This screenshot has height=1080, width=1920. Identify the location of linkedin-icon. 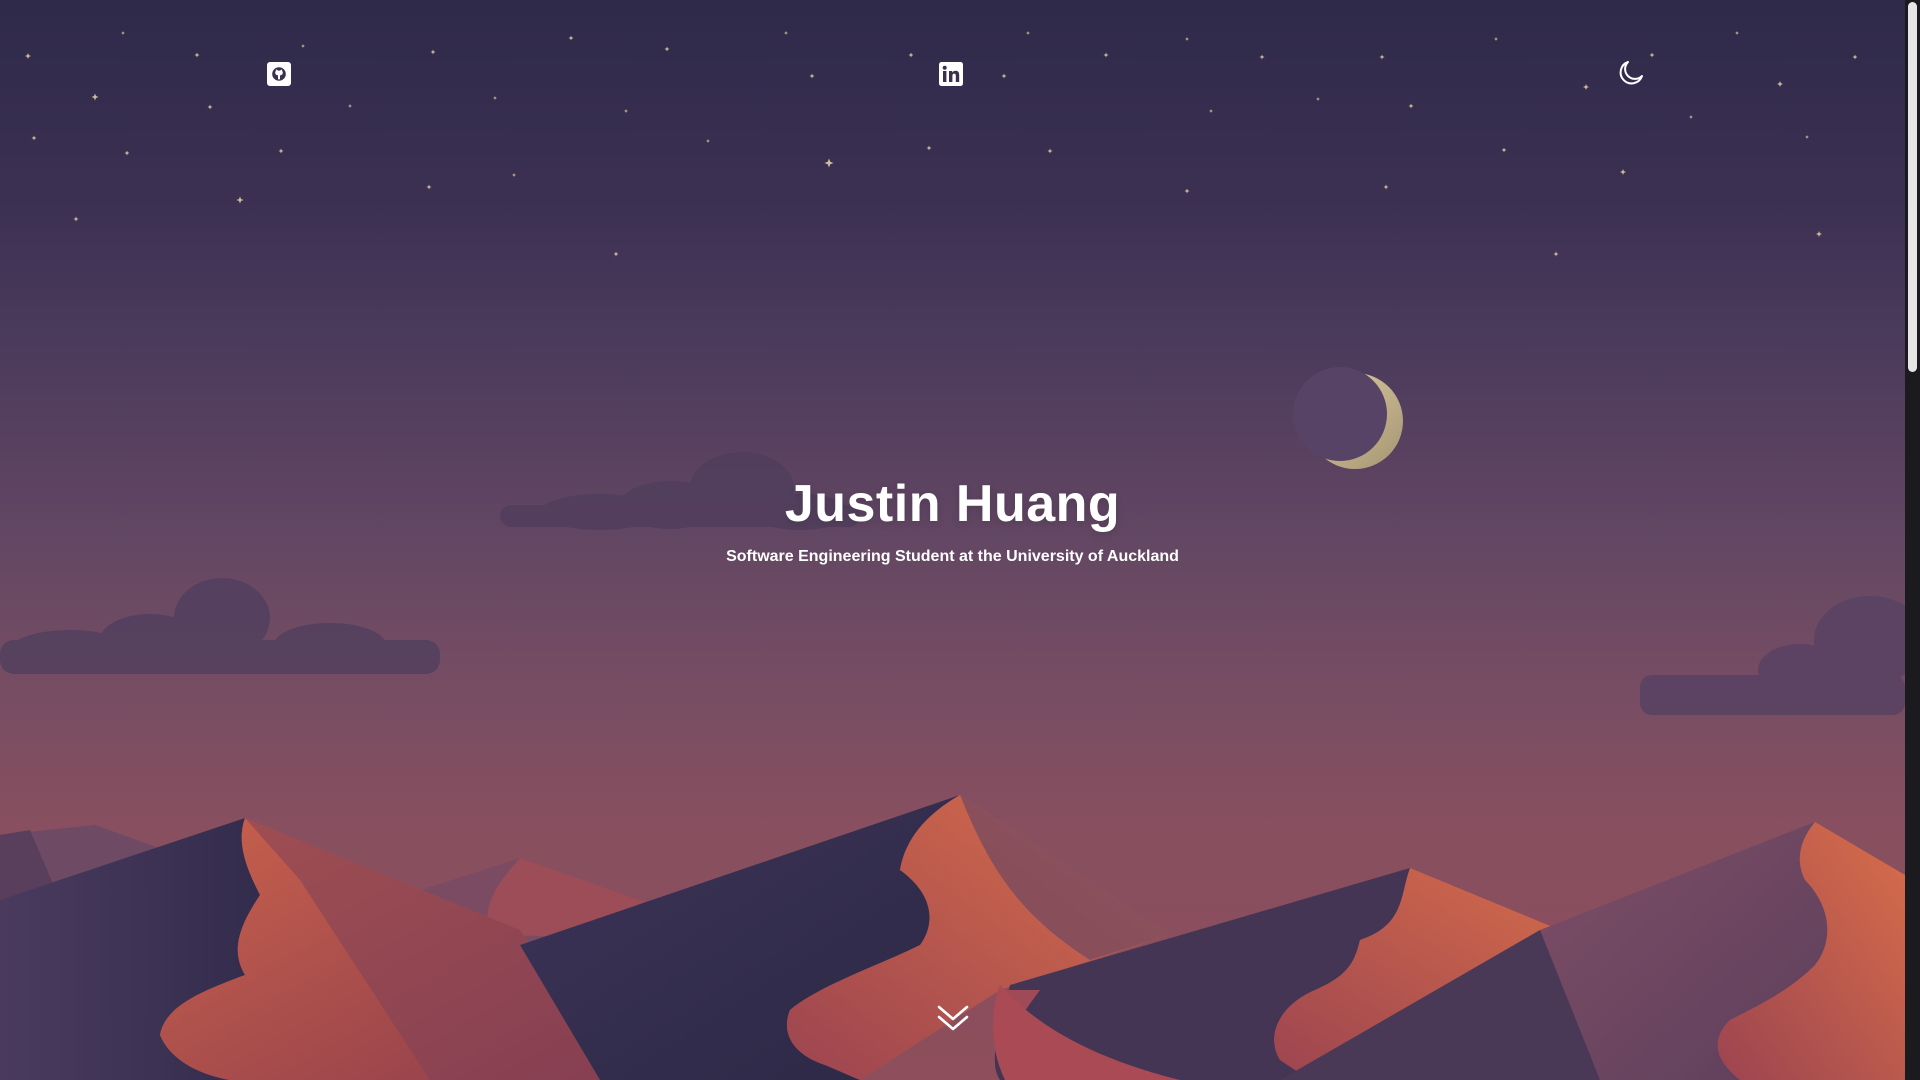
(951, 74).